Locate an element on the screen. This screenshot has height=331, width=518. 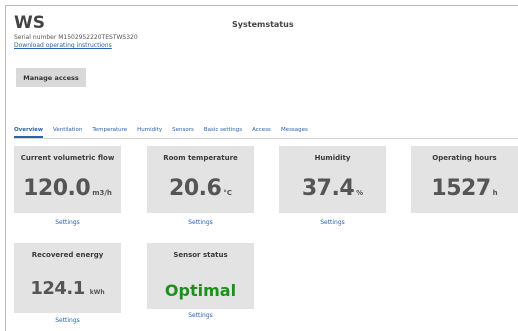
tab-overview: Overview is located at coordinates (28, 131).